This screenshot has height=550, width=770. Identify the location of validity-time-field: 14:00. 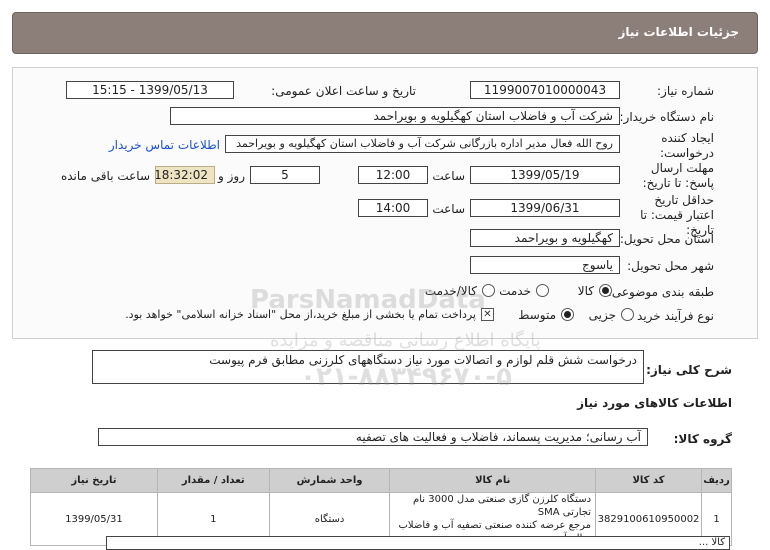
(393, 208).